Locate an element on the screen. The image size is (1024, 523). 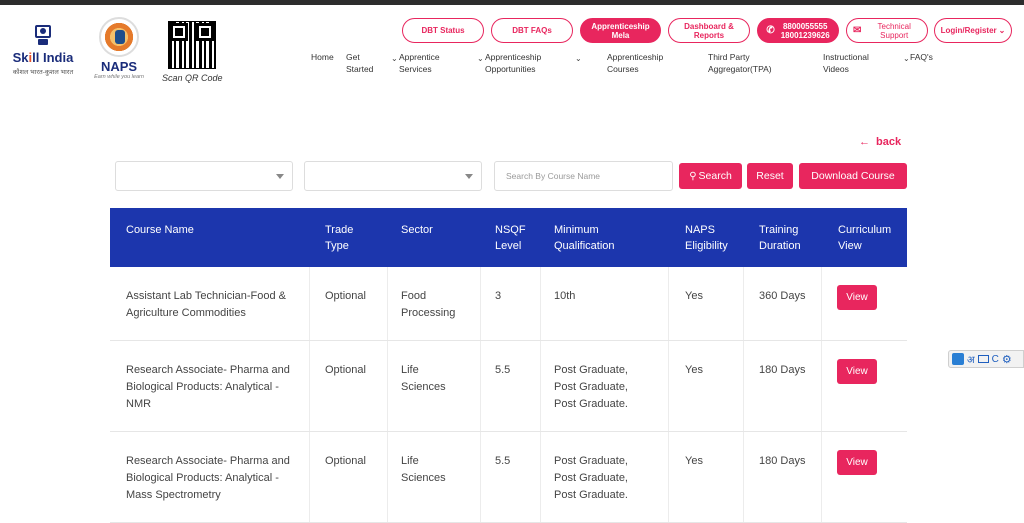
col-training-duration: Training Duration is located at coordinates (780, 238).